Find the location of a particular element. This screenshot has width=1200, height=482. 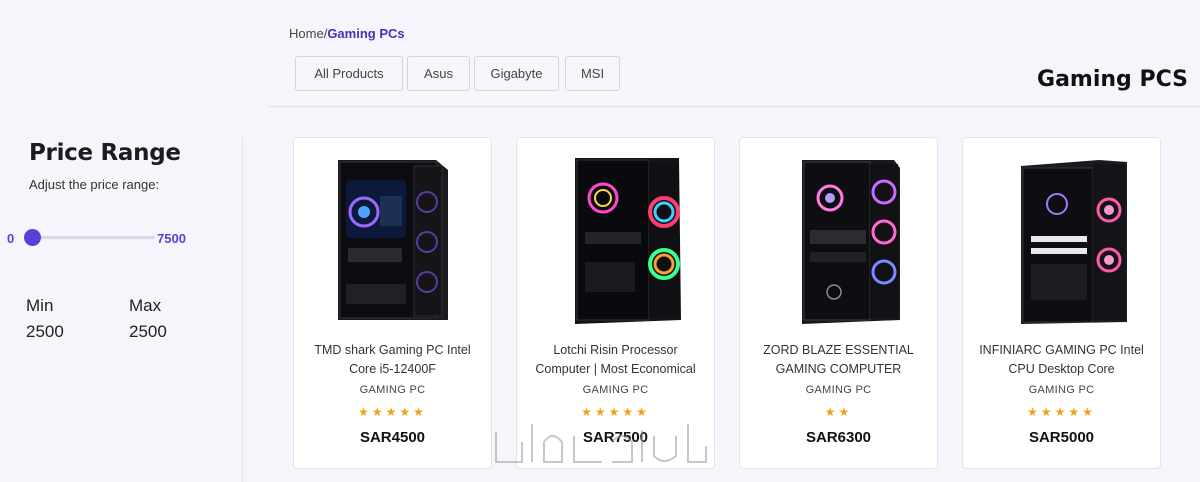

range-min-label: 0 is located at coordinates (11, 238).